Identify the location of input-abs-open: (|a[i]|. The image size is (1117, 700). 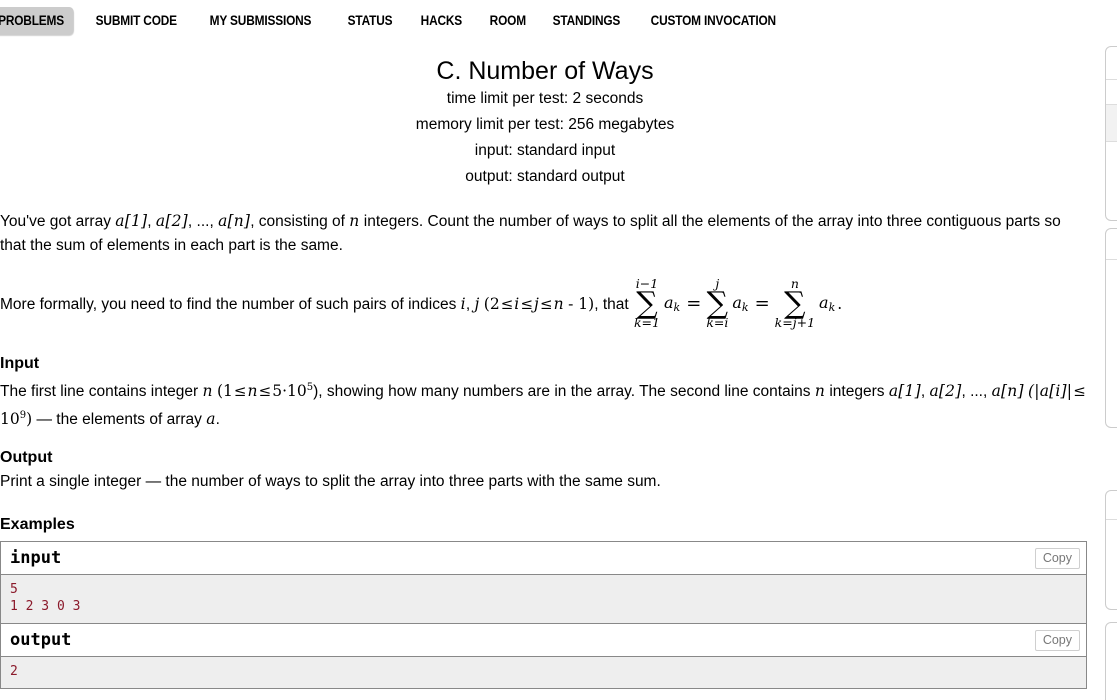
(1050, 391).